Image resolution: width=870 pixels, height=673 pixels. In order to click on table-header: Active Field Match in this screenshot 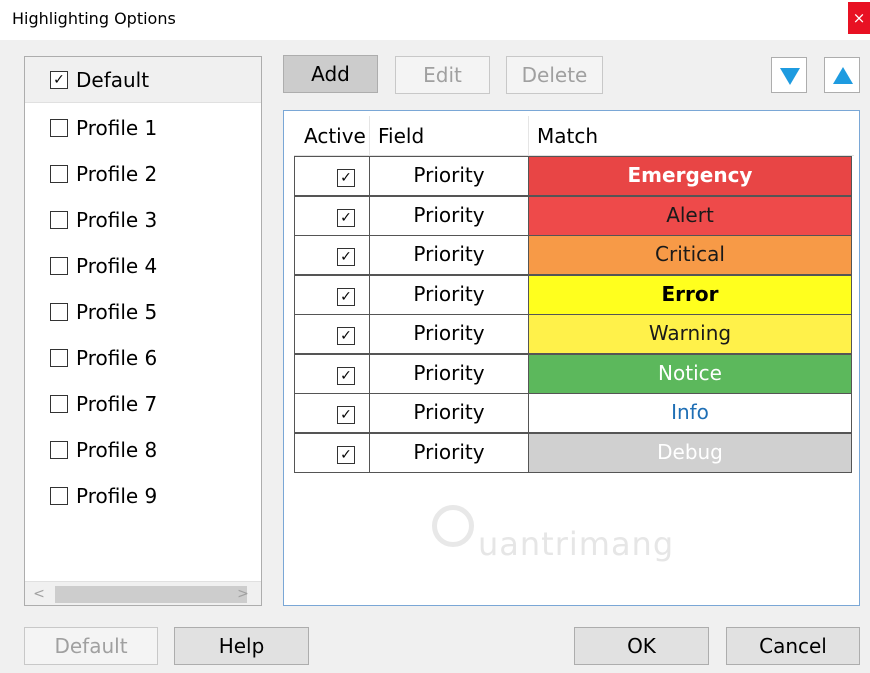, I will do `click(574, 136)`.